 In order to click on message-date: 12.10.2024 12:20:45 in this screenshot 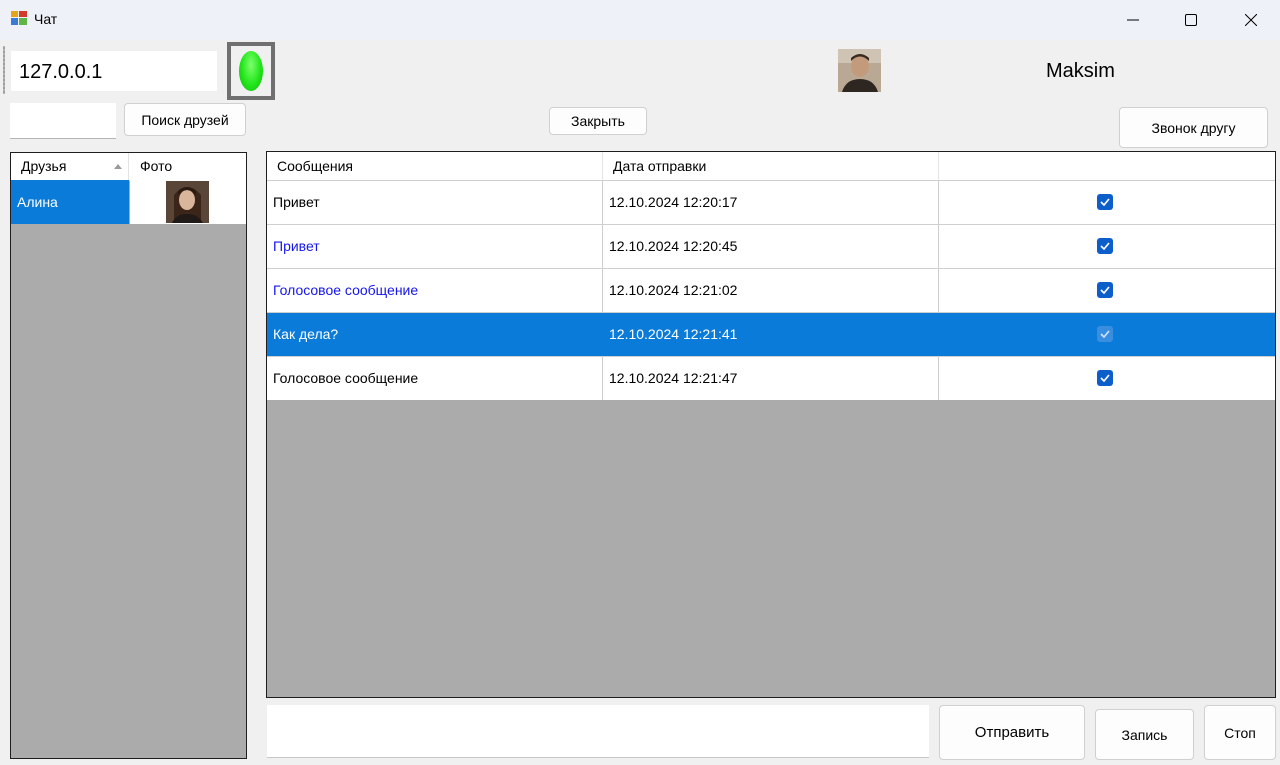, I will do `click(771, 246)`.